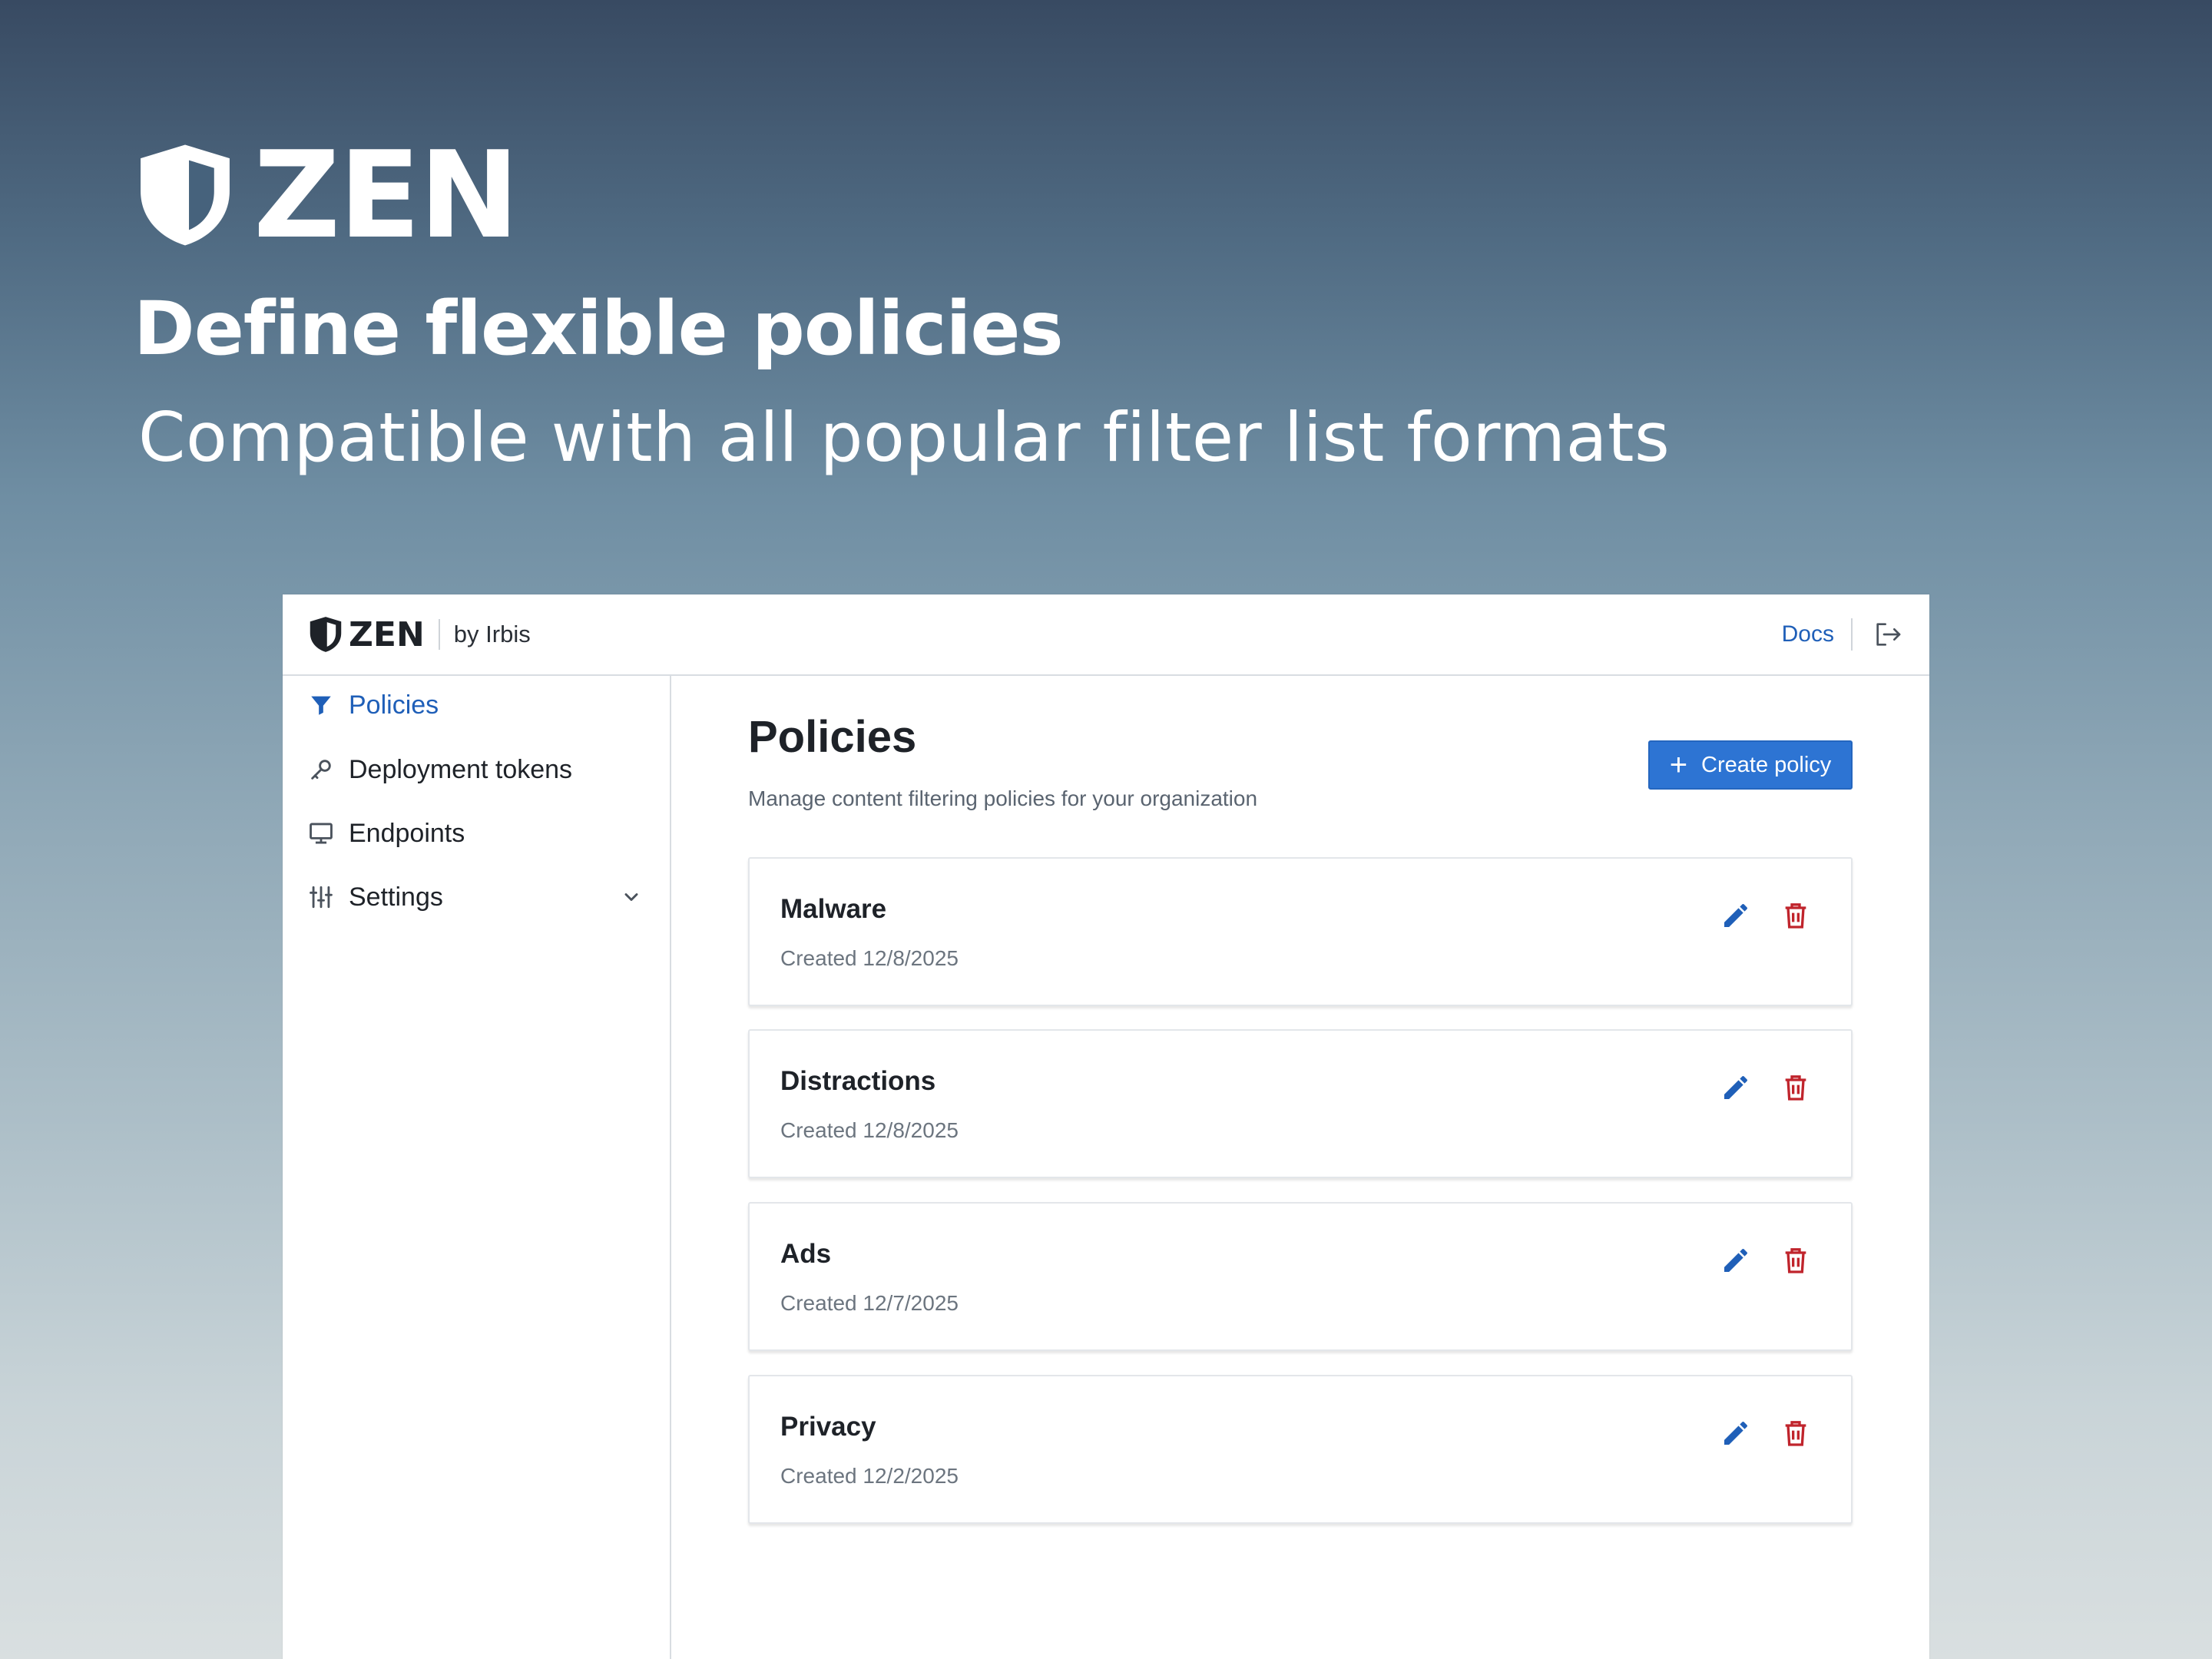  Describe the element at coordinates (870, 1476) in the screenshot. I see `policy-created-date: Created 12/2/2025` at that location.